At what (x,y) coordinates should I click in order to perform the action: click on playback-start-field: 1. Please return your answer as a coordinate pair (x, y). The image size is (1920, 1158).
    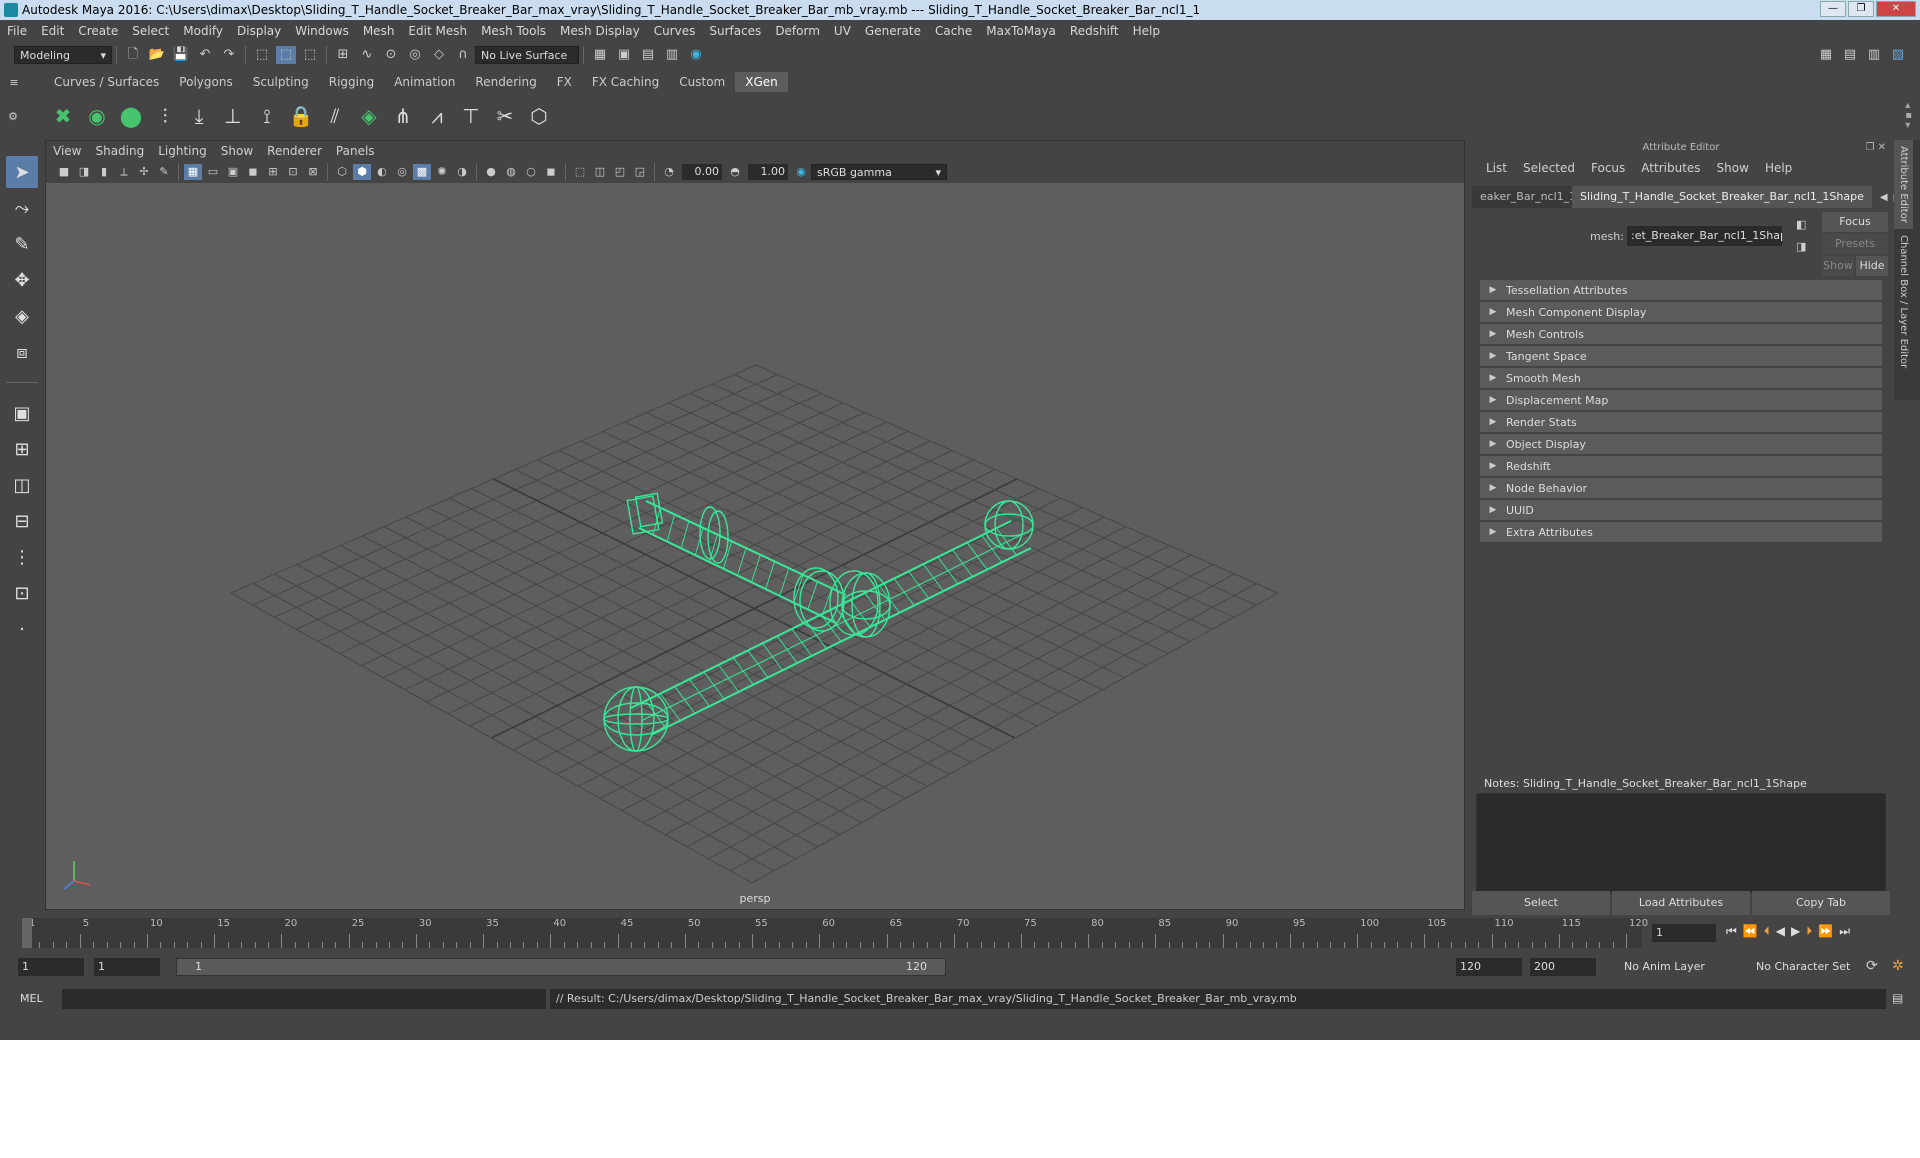
    Looking at the image, I should click on (127, 967).